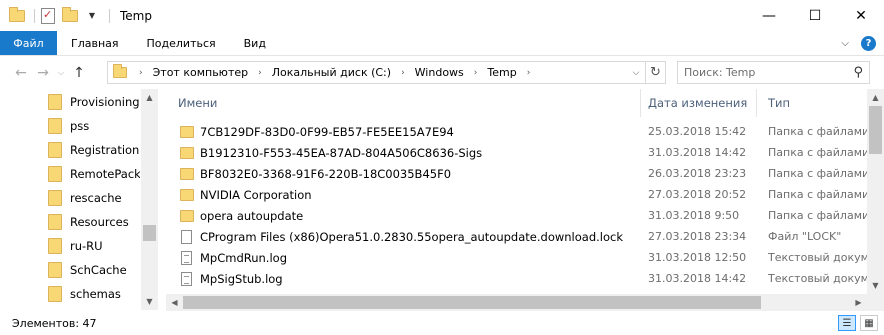 This screenshot has height=335, width=884. What do you see at coordinates (186, 257) in the screenshot?
I see `text-file-icon` at bounding box center [186, 257].